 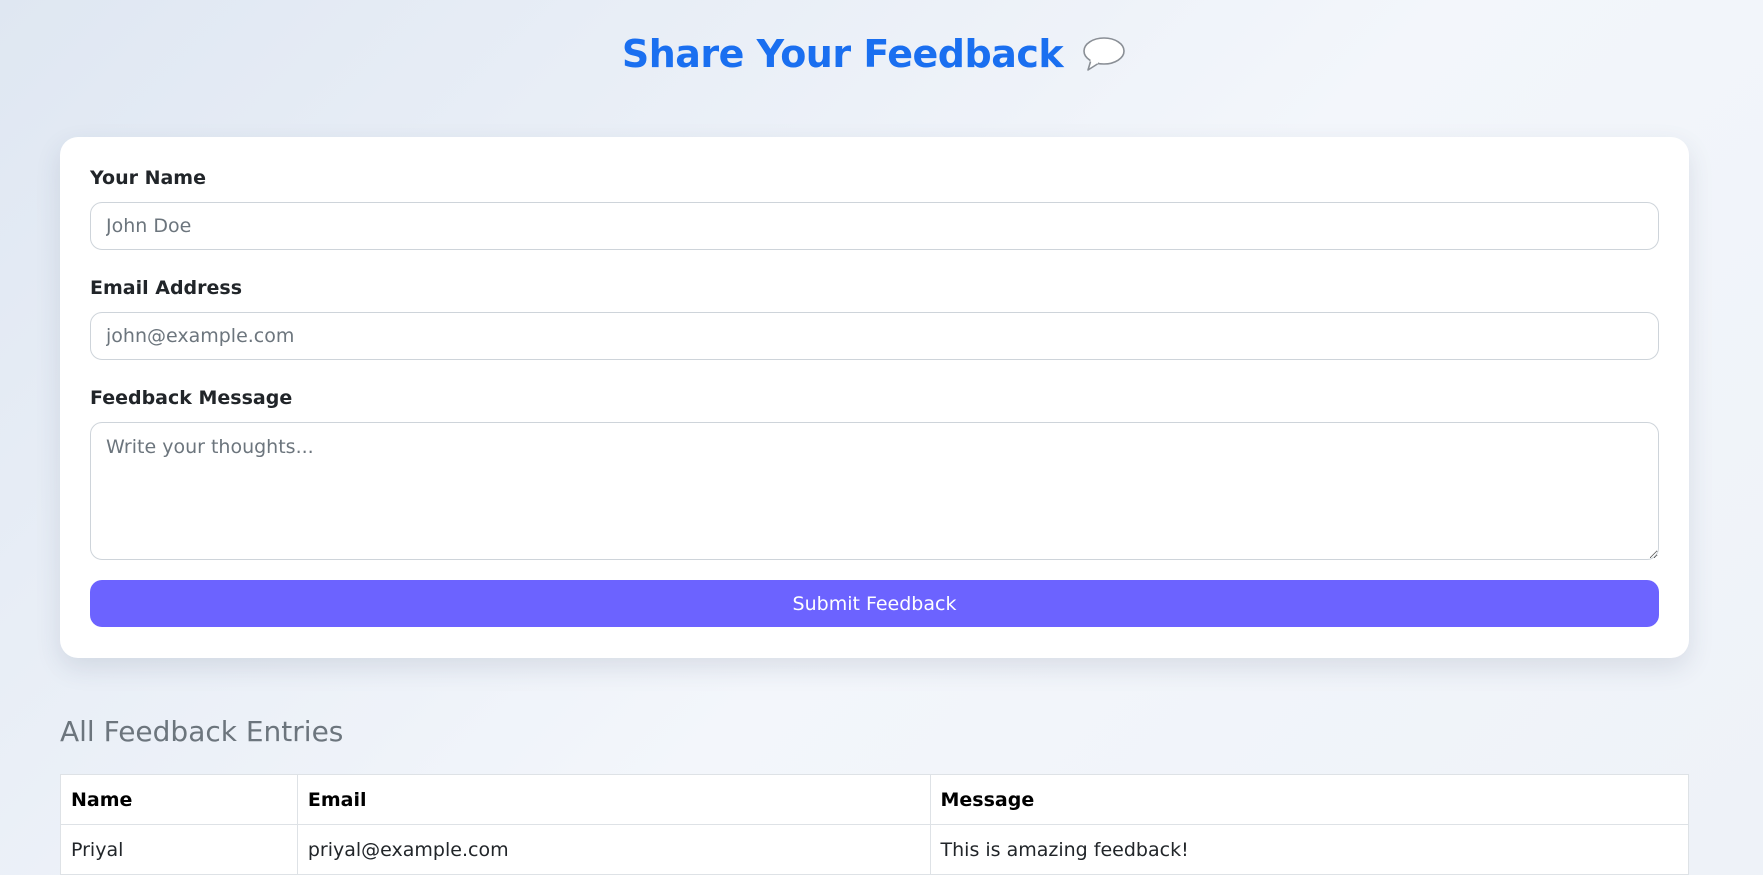 I want to click on cell-name: Priyal, so click(x=179, y=849).